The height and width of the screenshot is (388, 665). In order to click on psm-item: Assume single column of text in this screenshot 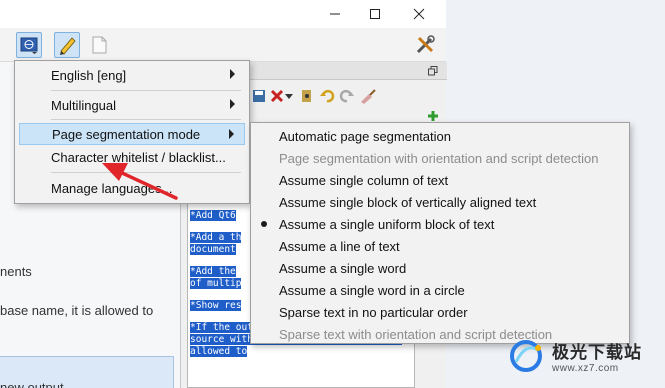, I will do `click(440, 180)`.